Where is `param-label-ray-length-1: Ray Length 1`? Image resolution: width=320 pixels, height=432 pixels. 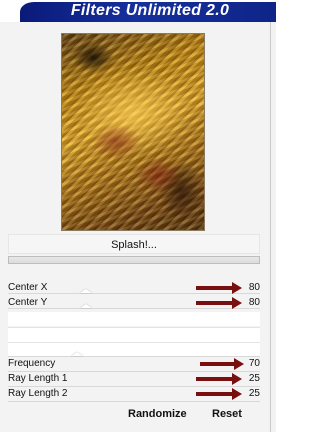 param-label-ray-length-1: Ray Length 1 is located at coordinates (38, 378).